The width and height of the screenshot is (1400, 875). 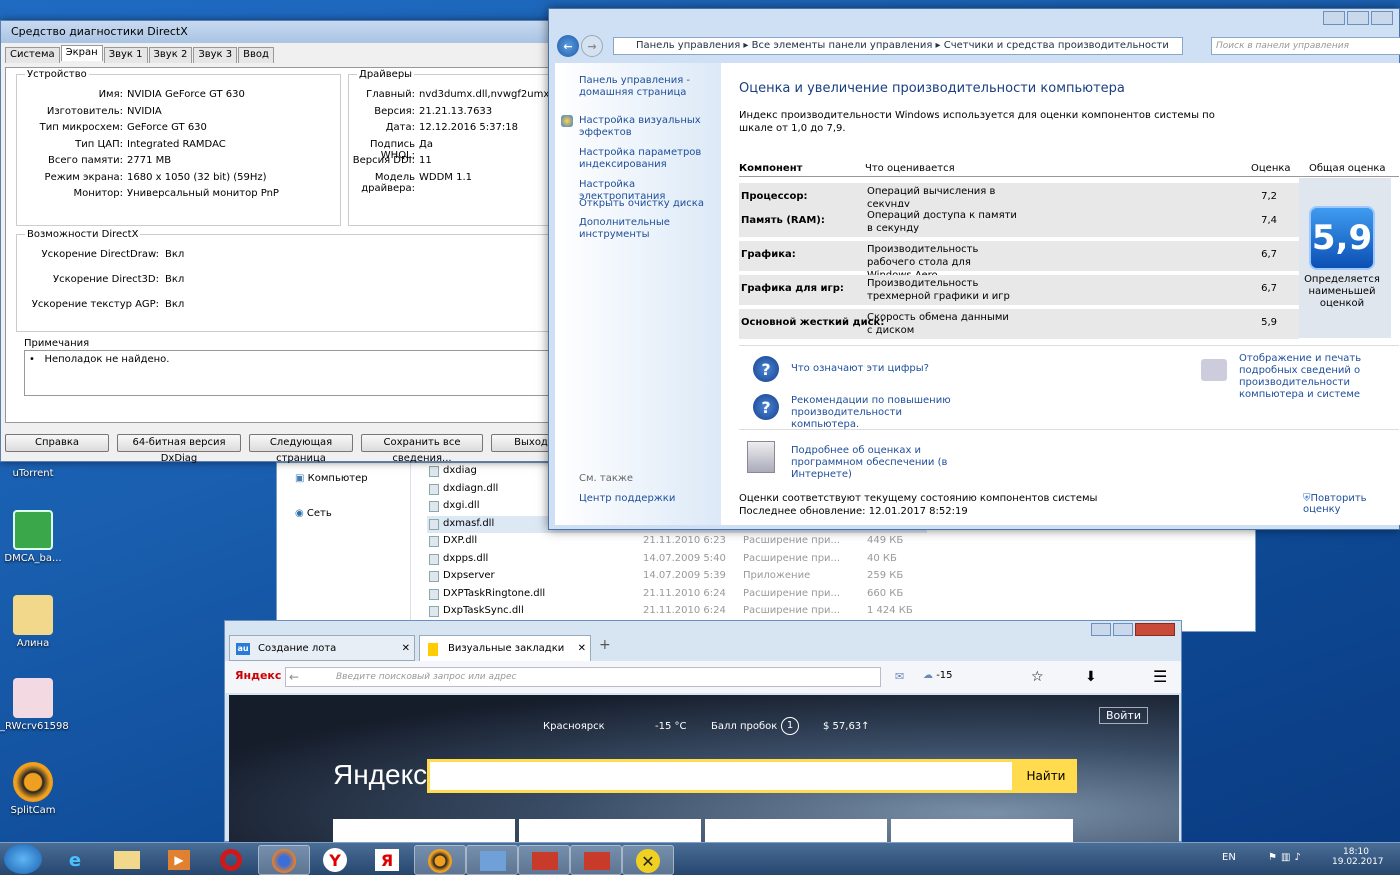 What do you see at coordinates (203, 193) in the screenshot?
I see `field-value: Универсальный монитор PnP` at bounding box center [203, 193].